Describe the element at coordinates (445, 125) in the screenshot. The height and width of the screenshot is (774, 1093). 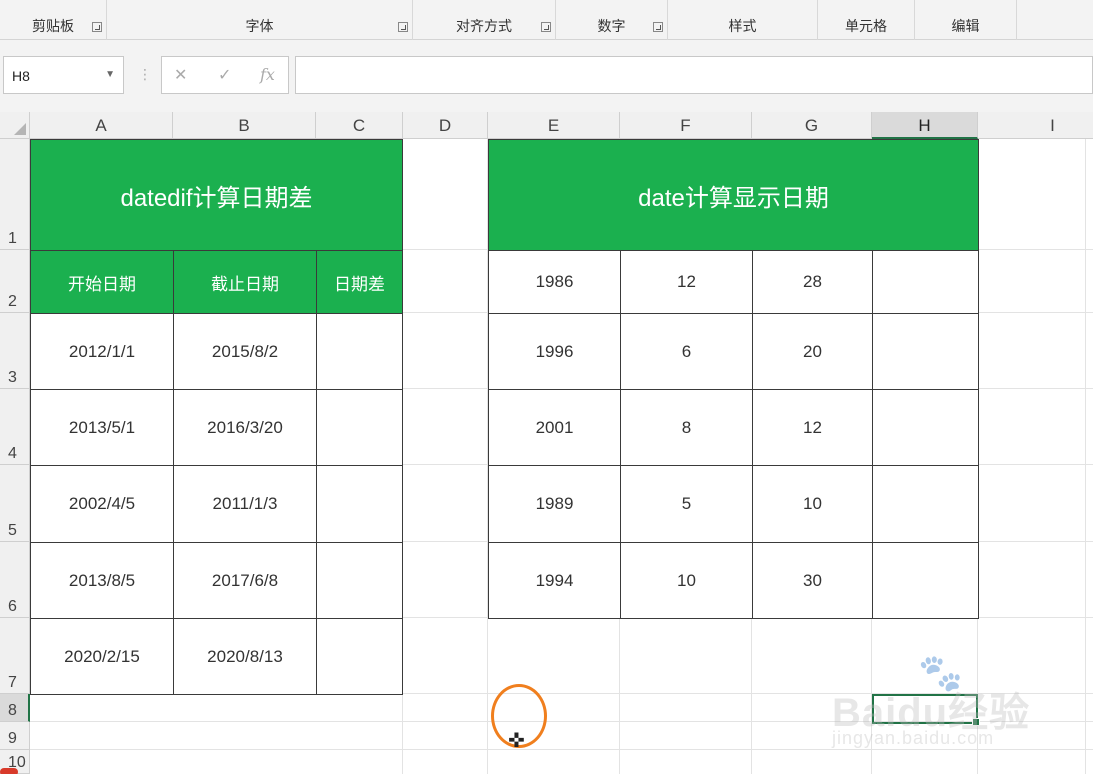
I see `column-header-d: D` at that location.